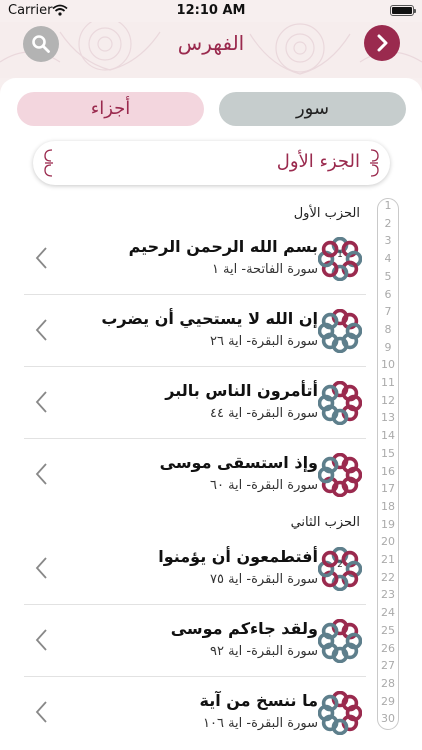  What do you see at coordinates (260, 723) in the screenshot?
I see `row-subtitle: سورة البقرة- اية ١٠٦` at bounding box center [260, 723].